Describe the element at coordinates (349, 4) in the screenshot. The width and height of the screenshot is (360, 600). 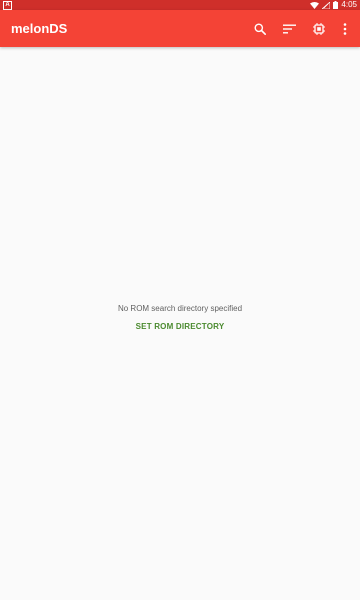
I see `status-time: 4:05` at that location.